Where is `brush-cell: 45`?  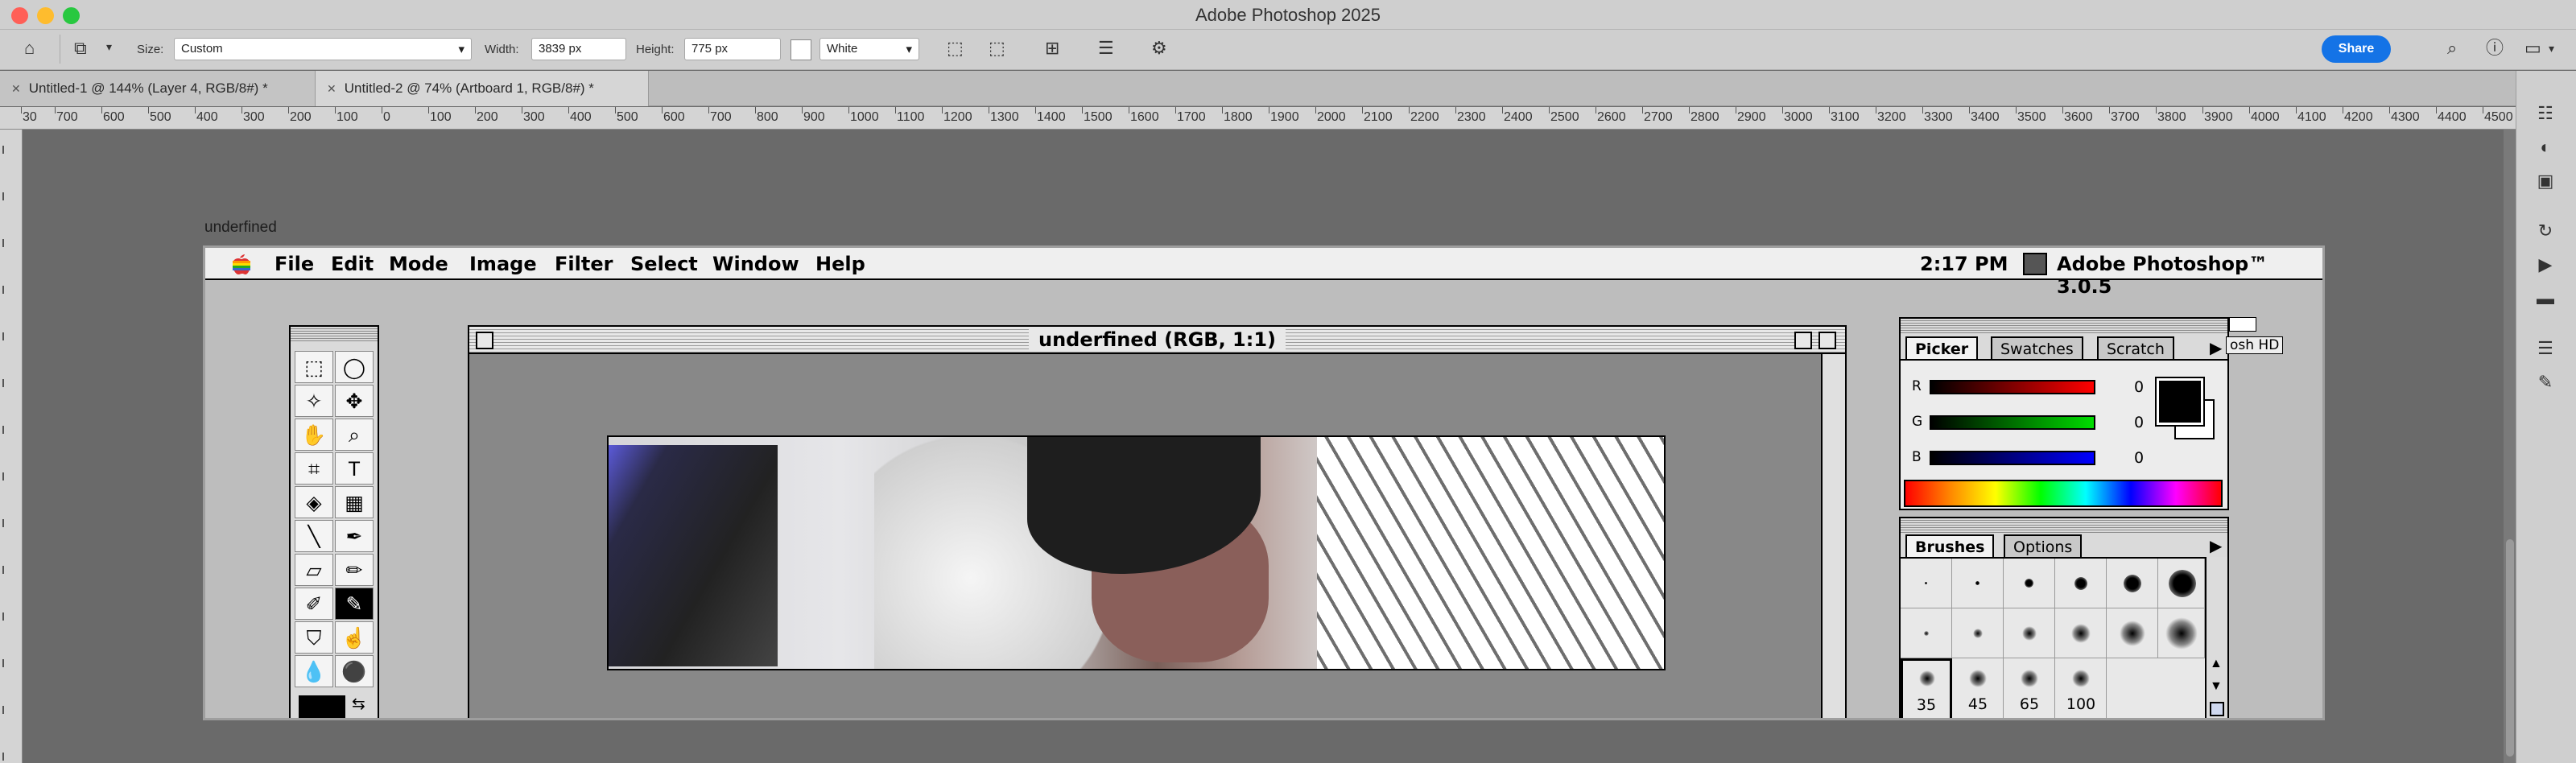
brush-cell: 45 is located at coordinates (1978, 688).